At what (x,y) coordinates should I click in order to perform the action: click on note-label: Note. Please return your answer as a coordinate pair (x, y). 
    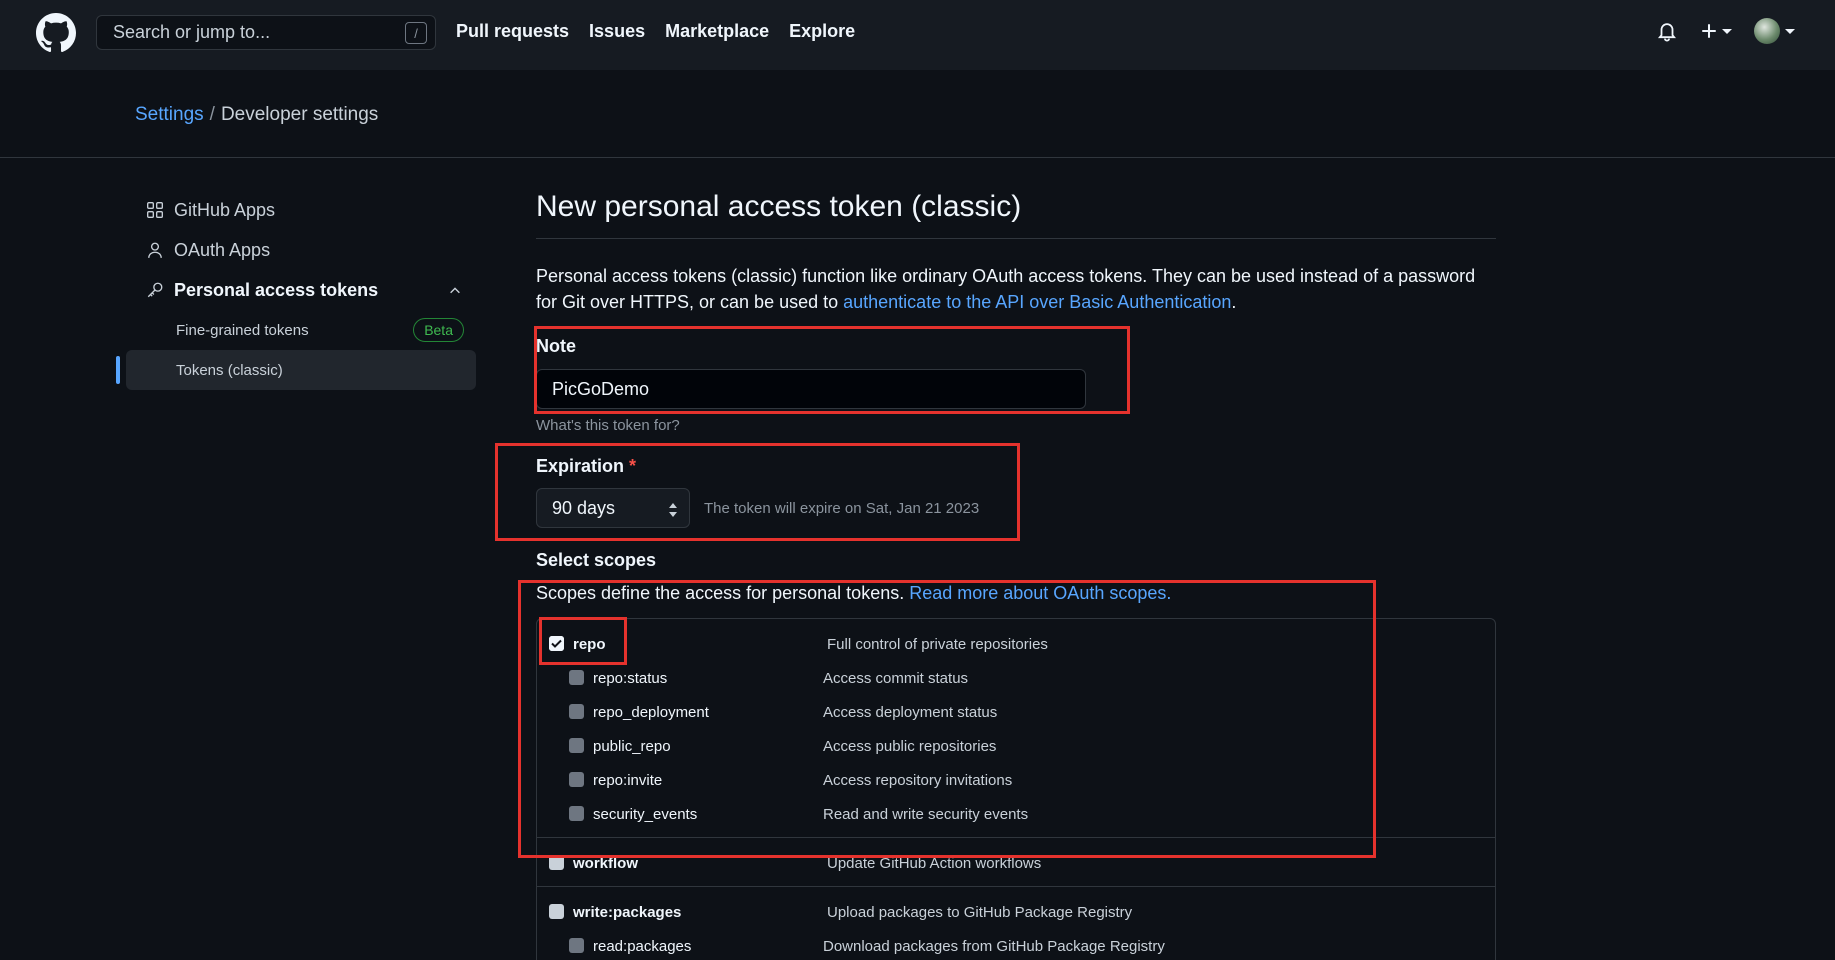
    Looking at the image, I should click on (556, 346).